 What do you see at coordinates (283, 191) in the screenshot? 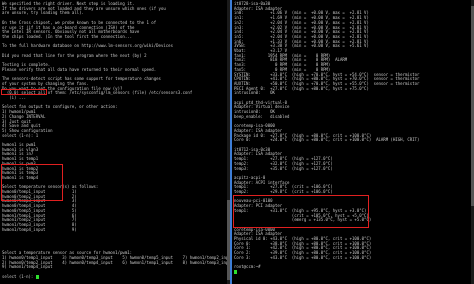
I see `right-terminal-line: temp2: +29.8°C (crit = +106.0°C)` at bounding box center [283, 191].